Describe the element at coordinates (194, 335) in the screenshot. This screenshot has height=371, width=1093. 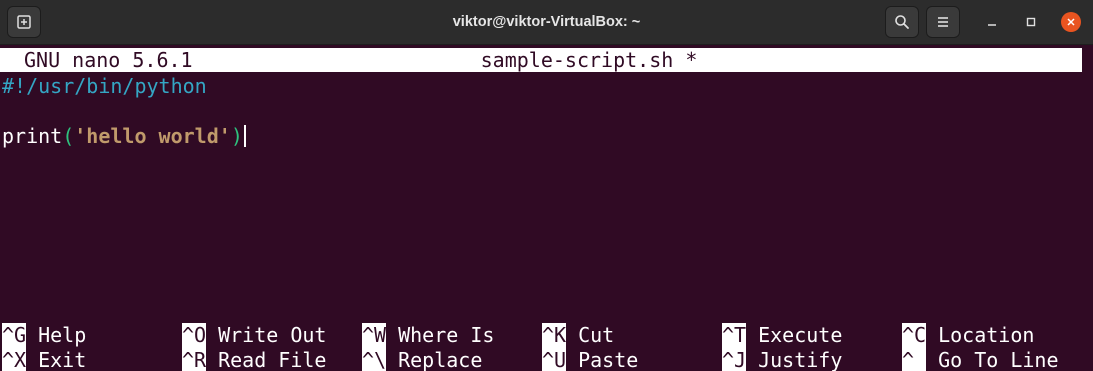
I see `shortcut-key: ^O` at that location.